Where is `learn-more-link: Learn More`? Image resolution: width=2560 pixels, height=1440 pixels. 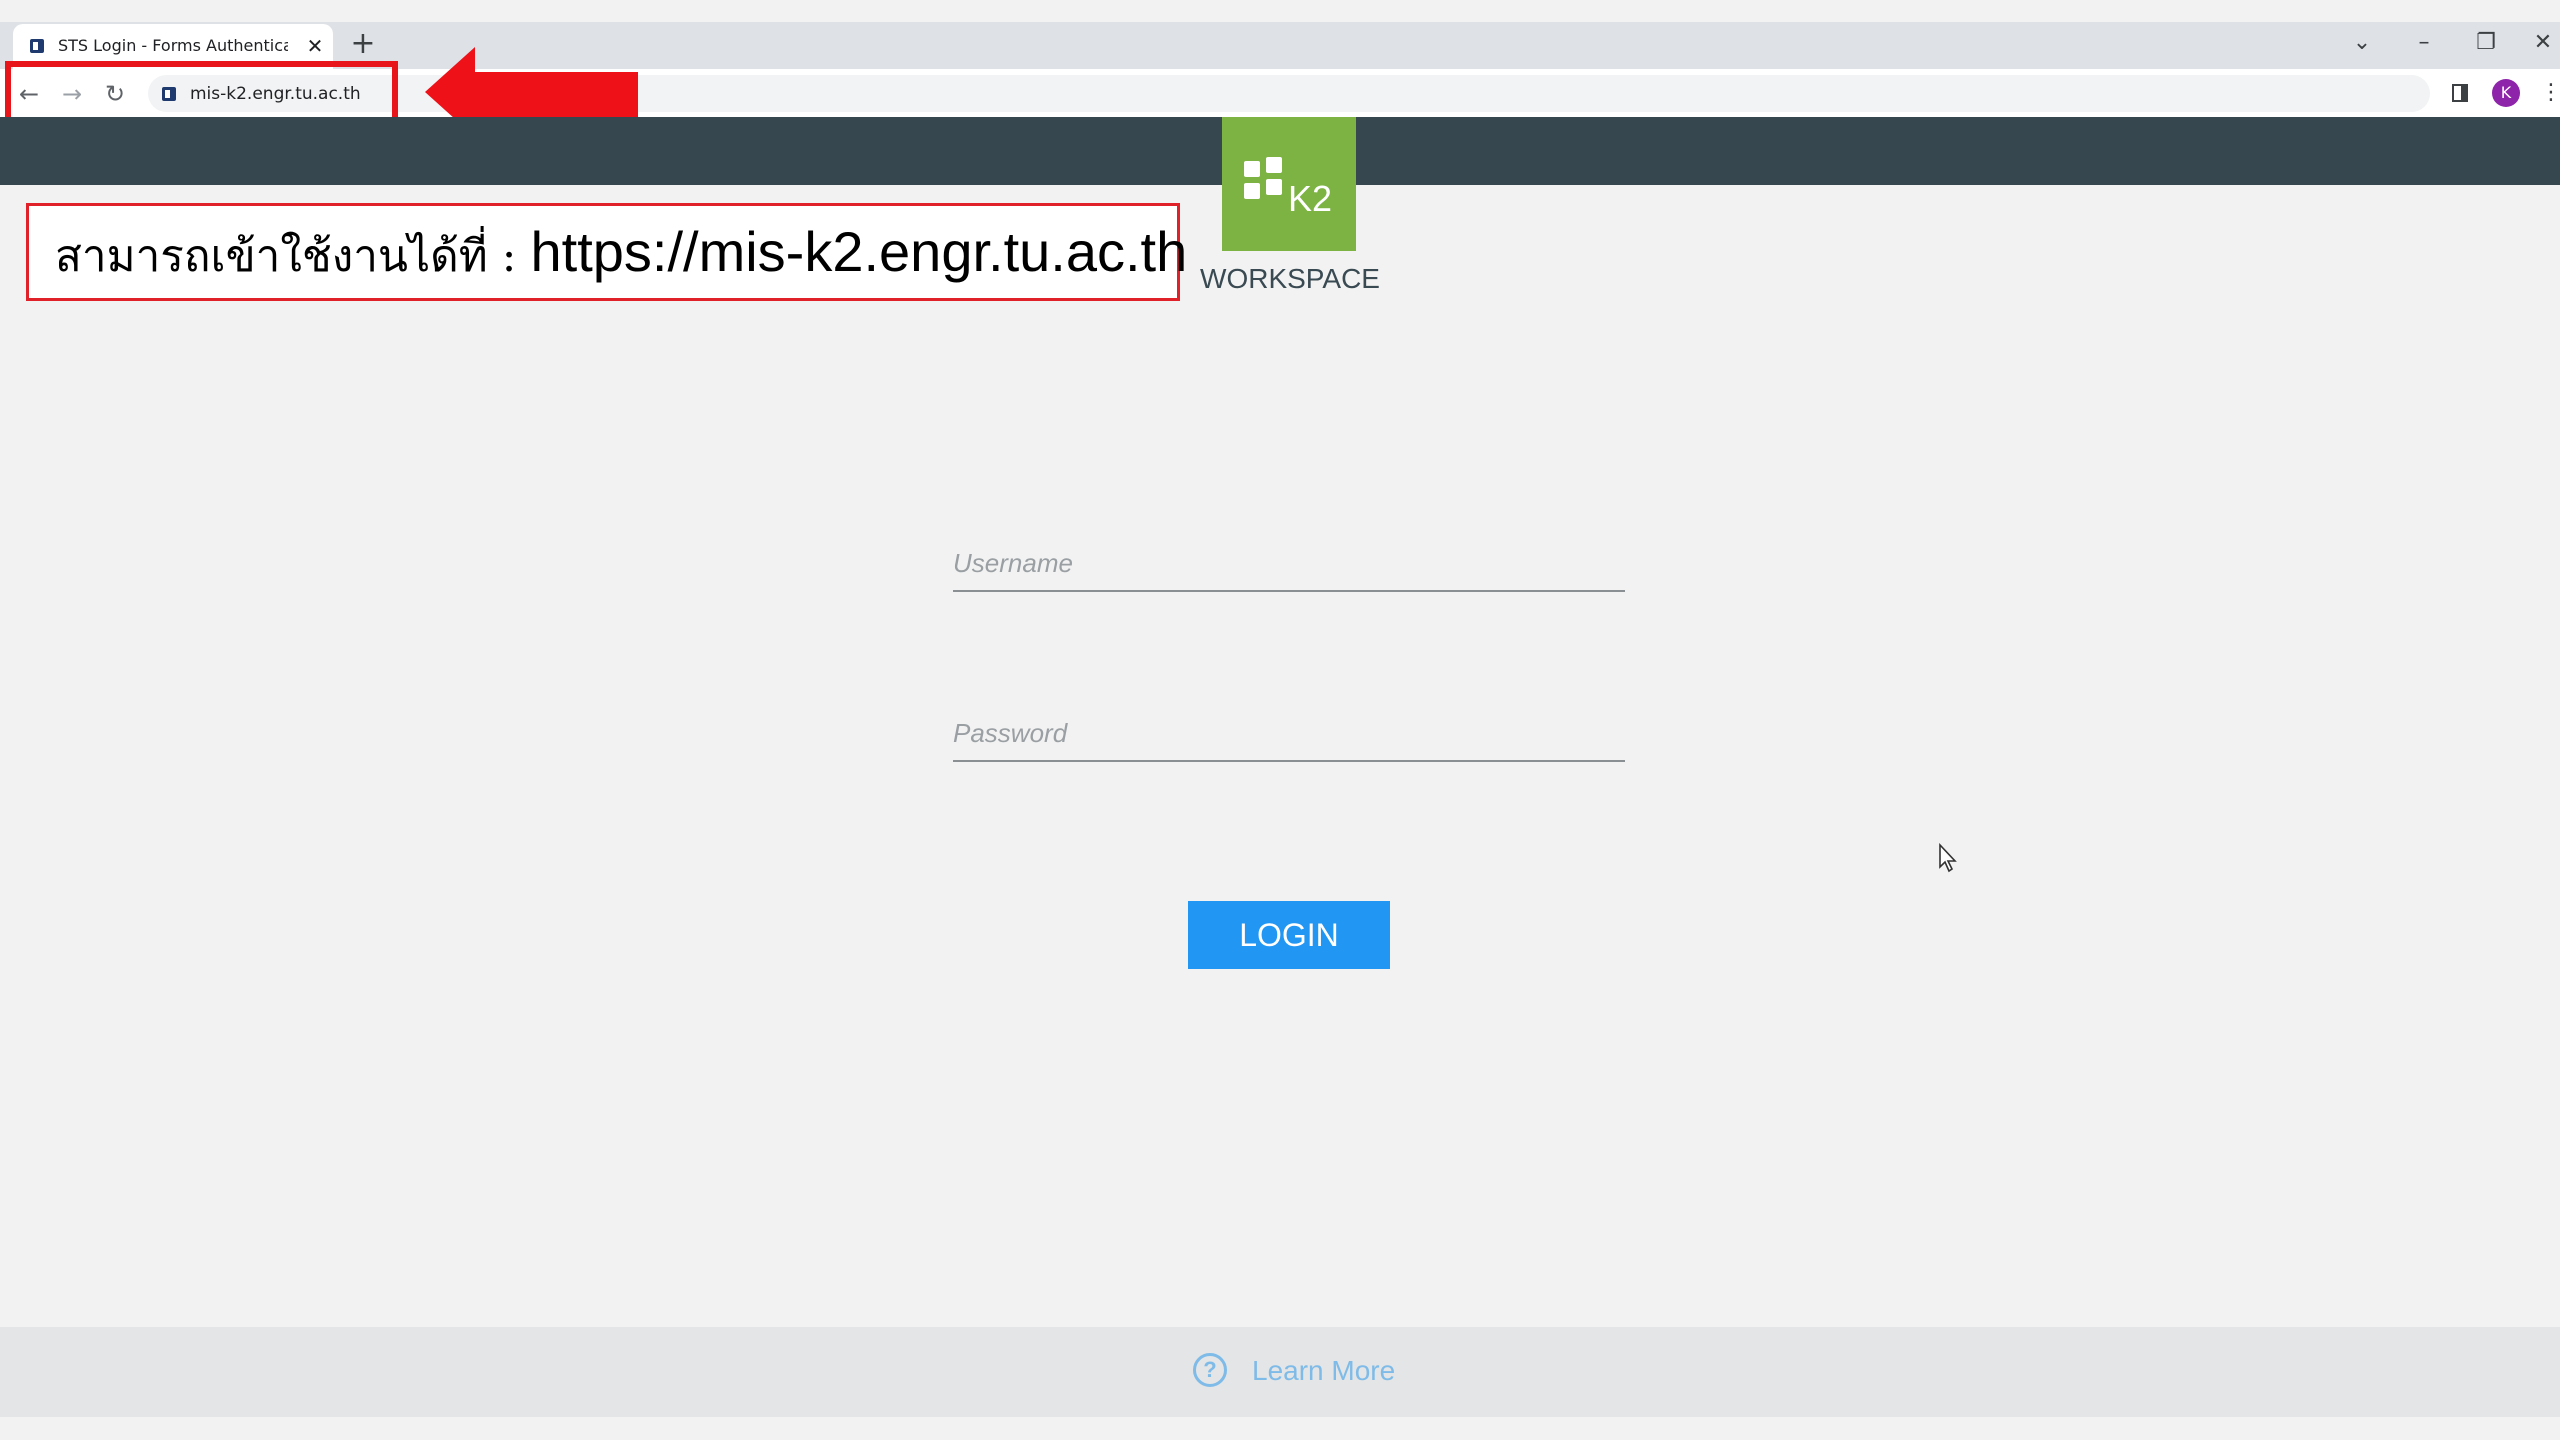 learn-more-link: Learn More is located at coordinates (1323, 1371).